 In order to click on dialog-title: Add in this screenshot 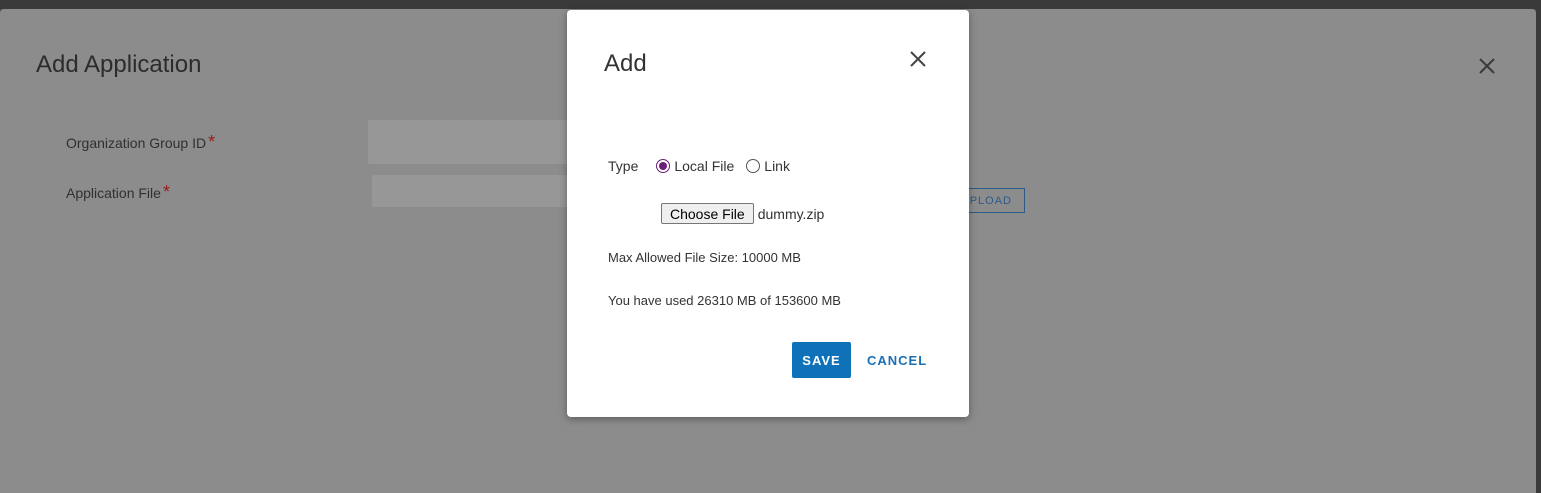, I will do `click(625, 63)`.